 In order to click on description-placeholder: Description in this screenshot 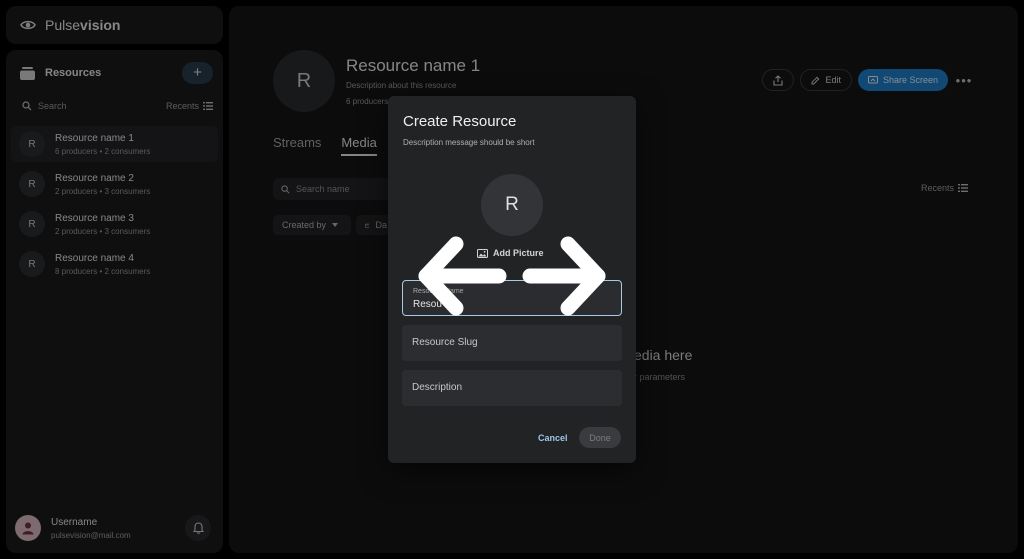, I will do `click(437, 387)`.